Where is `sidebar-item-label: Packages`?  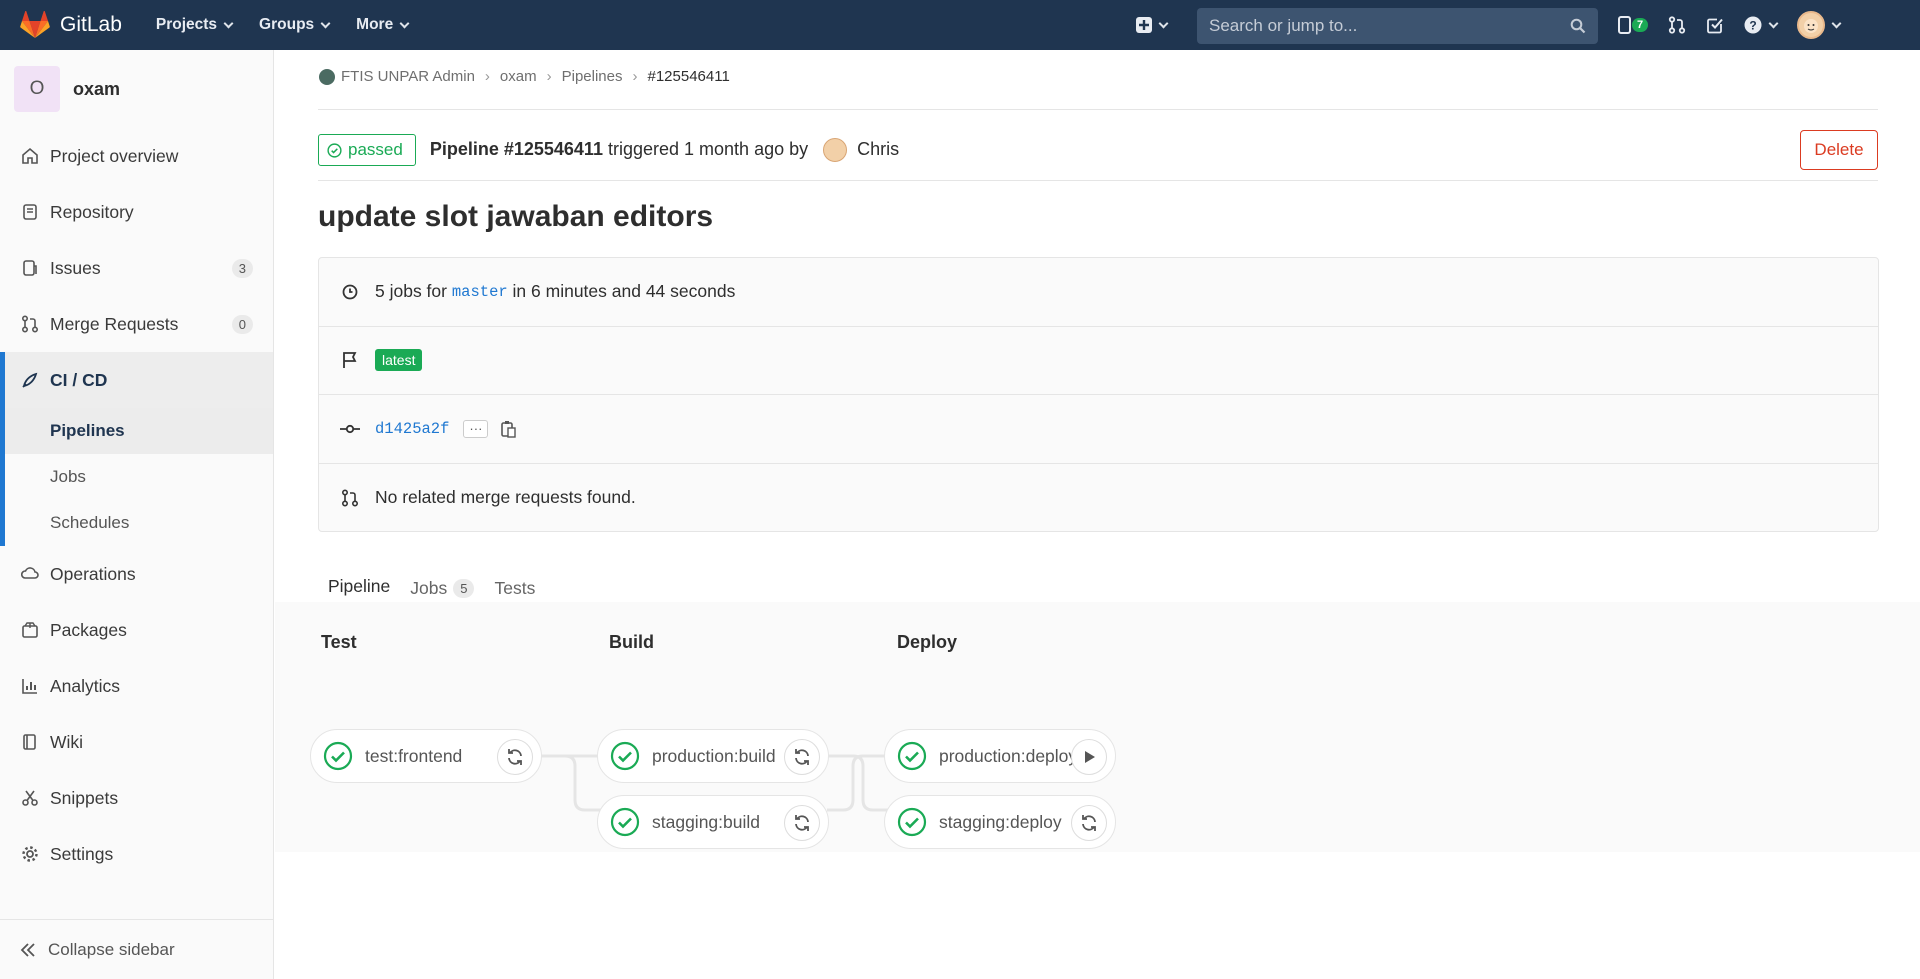
sidebar-item-label: Packages is located at coordinates (88, 629).